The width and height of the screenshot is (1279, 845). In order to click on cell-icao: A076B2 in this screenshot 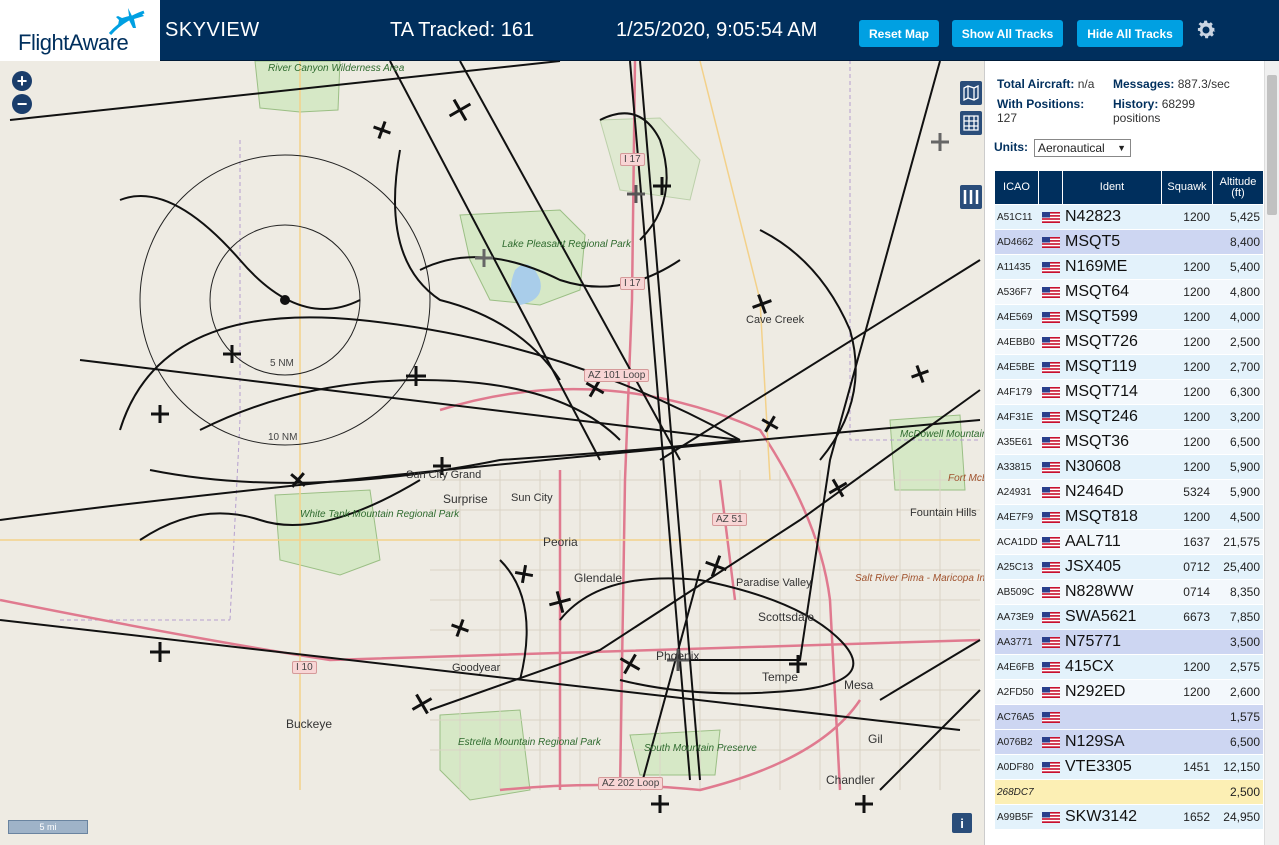, I will do `click(1017, 742)`.